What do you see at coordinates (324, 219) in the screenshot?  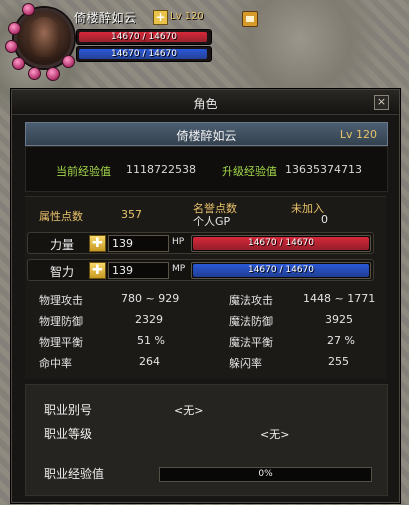 I see `personal-gp-value: 0` at bounding box center [324, 219].